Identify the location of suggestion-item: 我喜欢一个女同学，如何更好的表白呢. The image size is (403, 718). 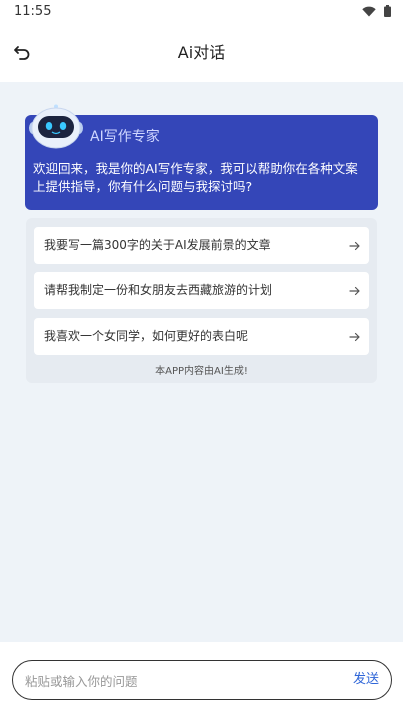
(201, 336).